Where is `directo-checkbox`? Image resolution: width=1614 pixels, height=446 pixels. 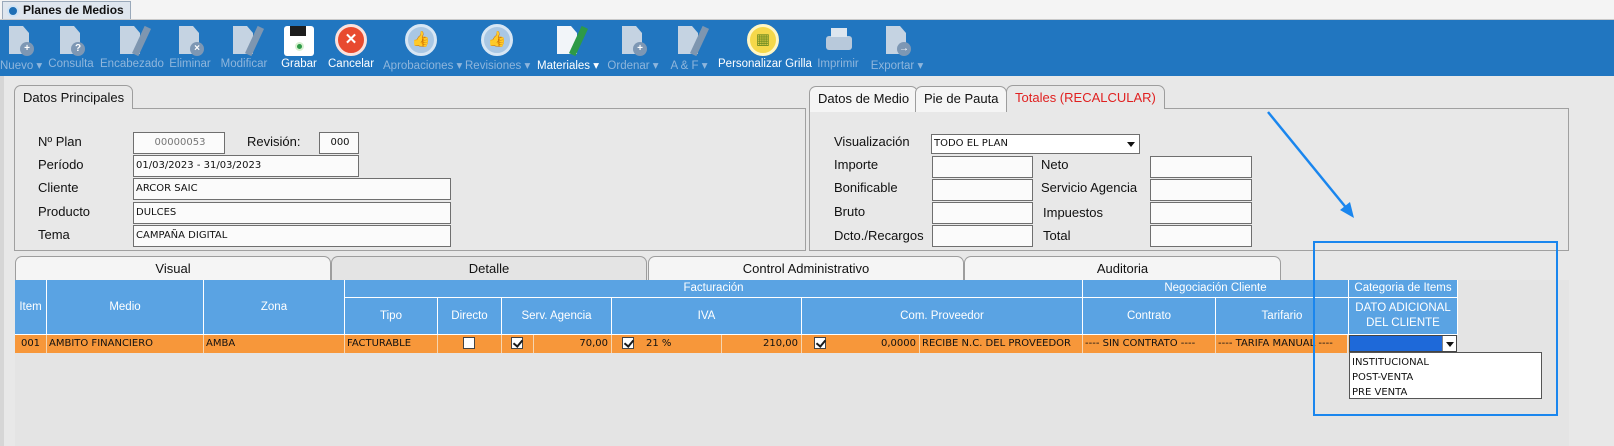
directo-checkbox is located at coordinates (469, 343).